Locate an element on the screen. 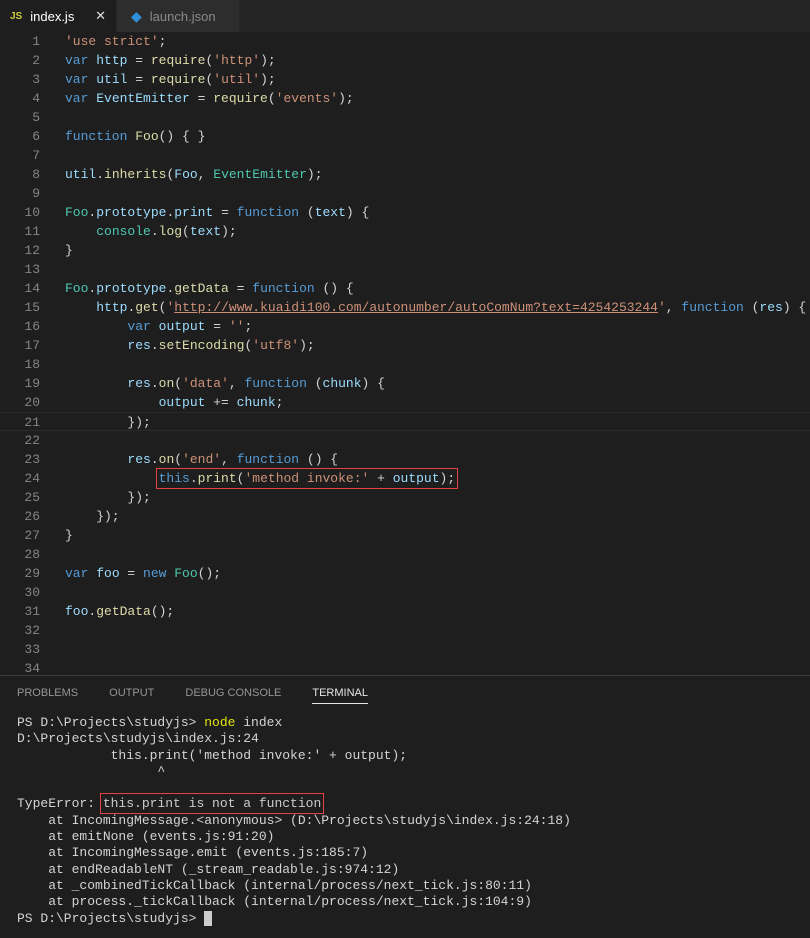 The height and width of the screenshot is (938, 810). code-line: 19 res.on('data', function (chunk) { is located at coordinates (405, 383).